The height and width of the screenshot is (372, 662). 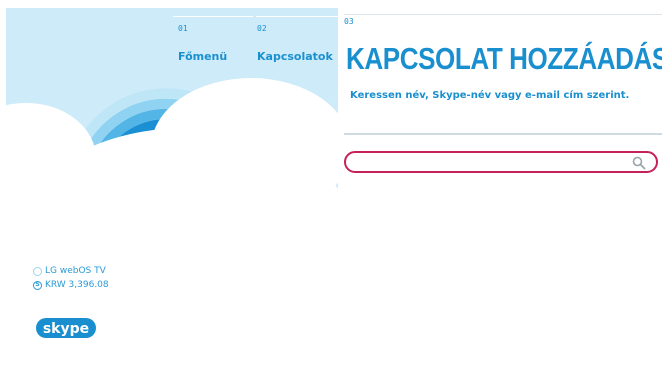 I want to click on search-input, so click(x=493, y=163).